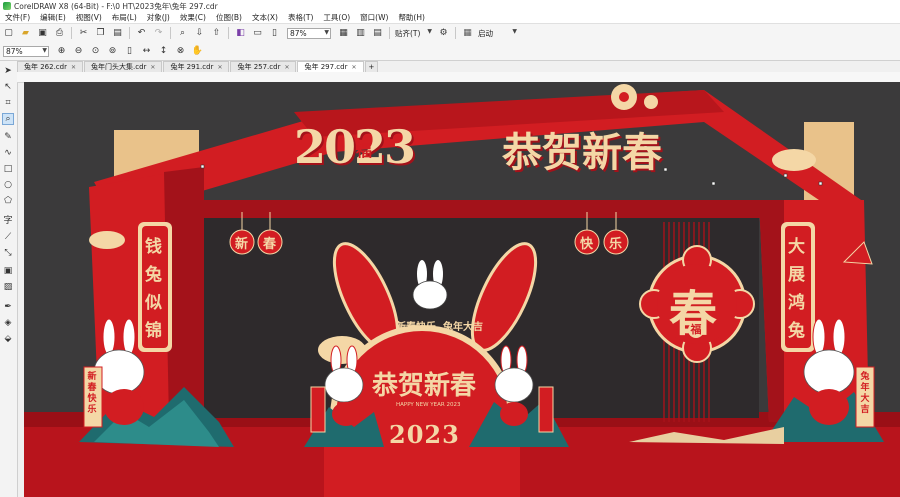 The height and width of the screenshot is (497, 900). What do you see at coordinates (141, 33) in the screenshot?
I see `undo-icon: ↶` at bounding box center [141, 33].